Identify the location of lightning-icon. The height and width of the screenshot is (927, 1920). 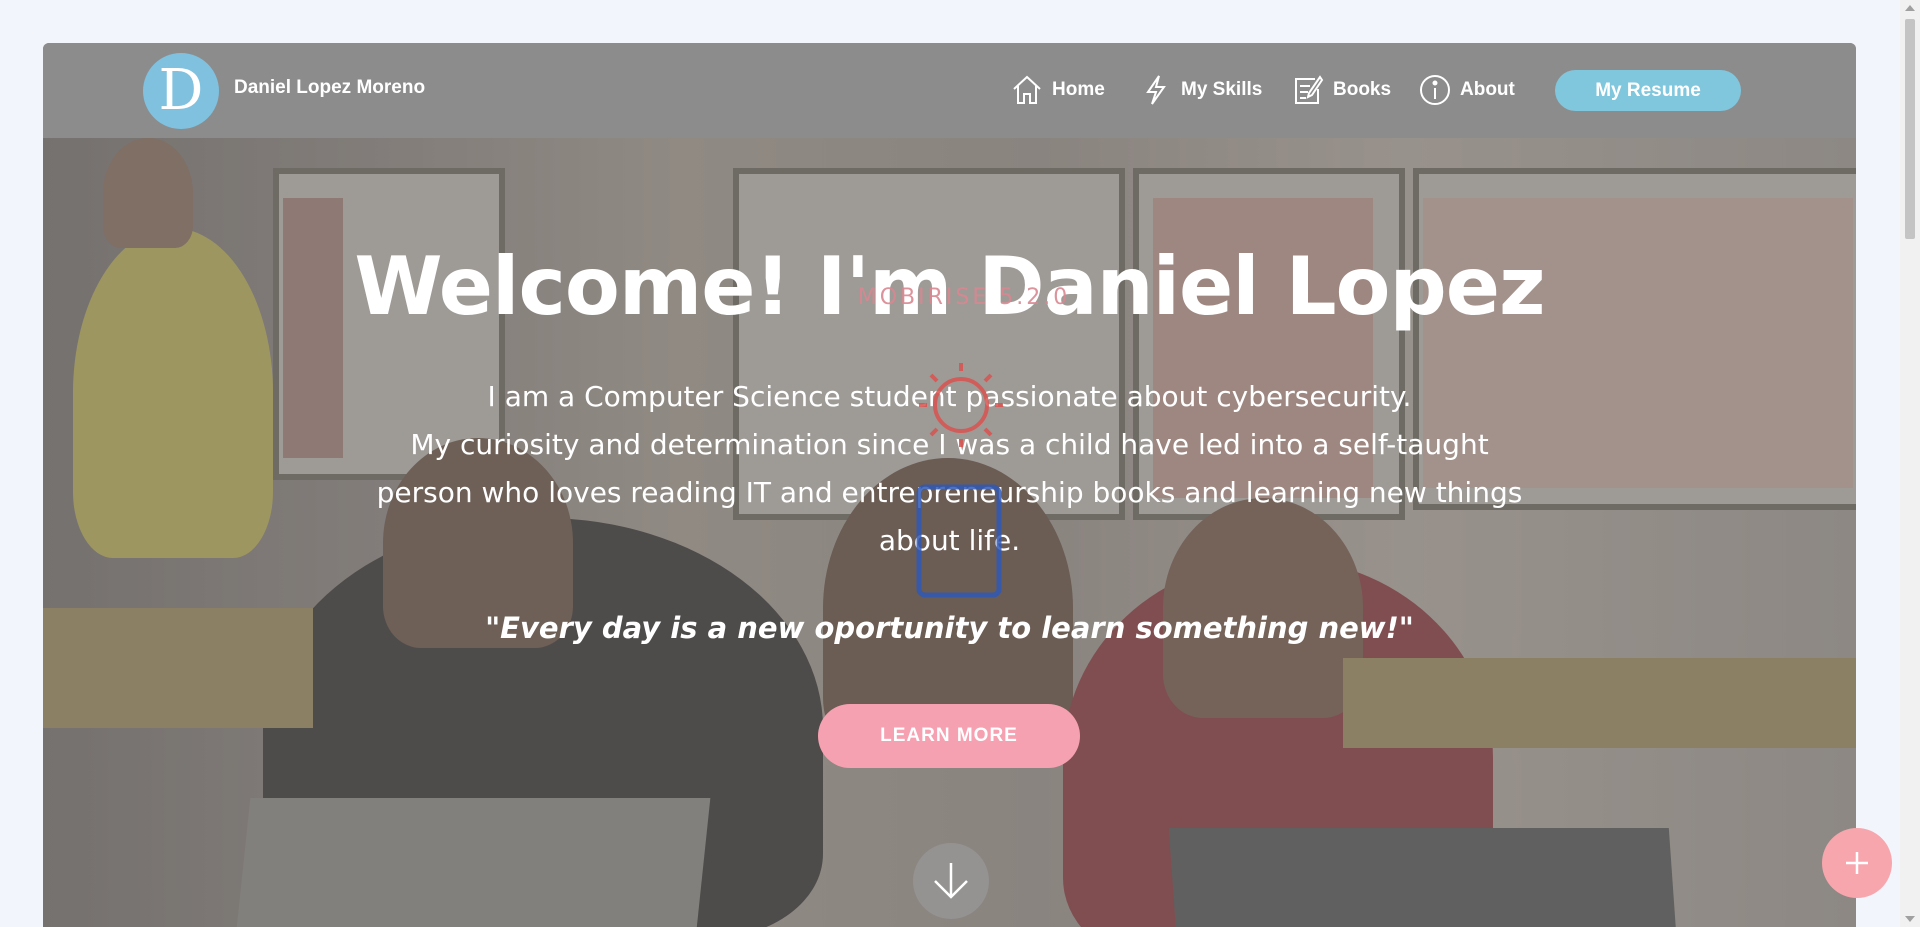
(1156, 90).